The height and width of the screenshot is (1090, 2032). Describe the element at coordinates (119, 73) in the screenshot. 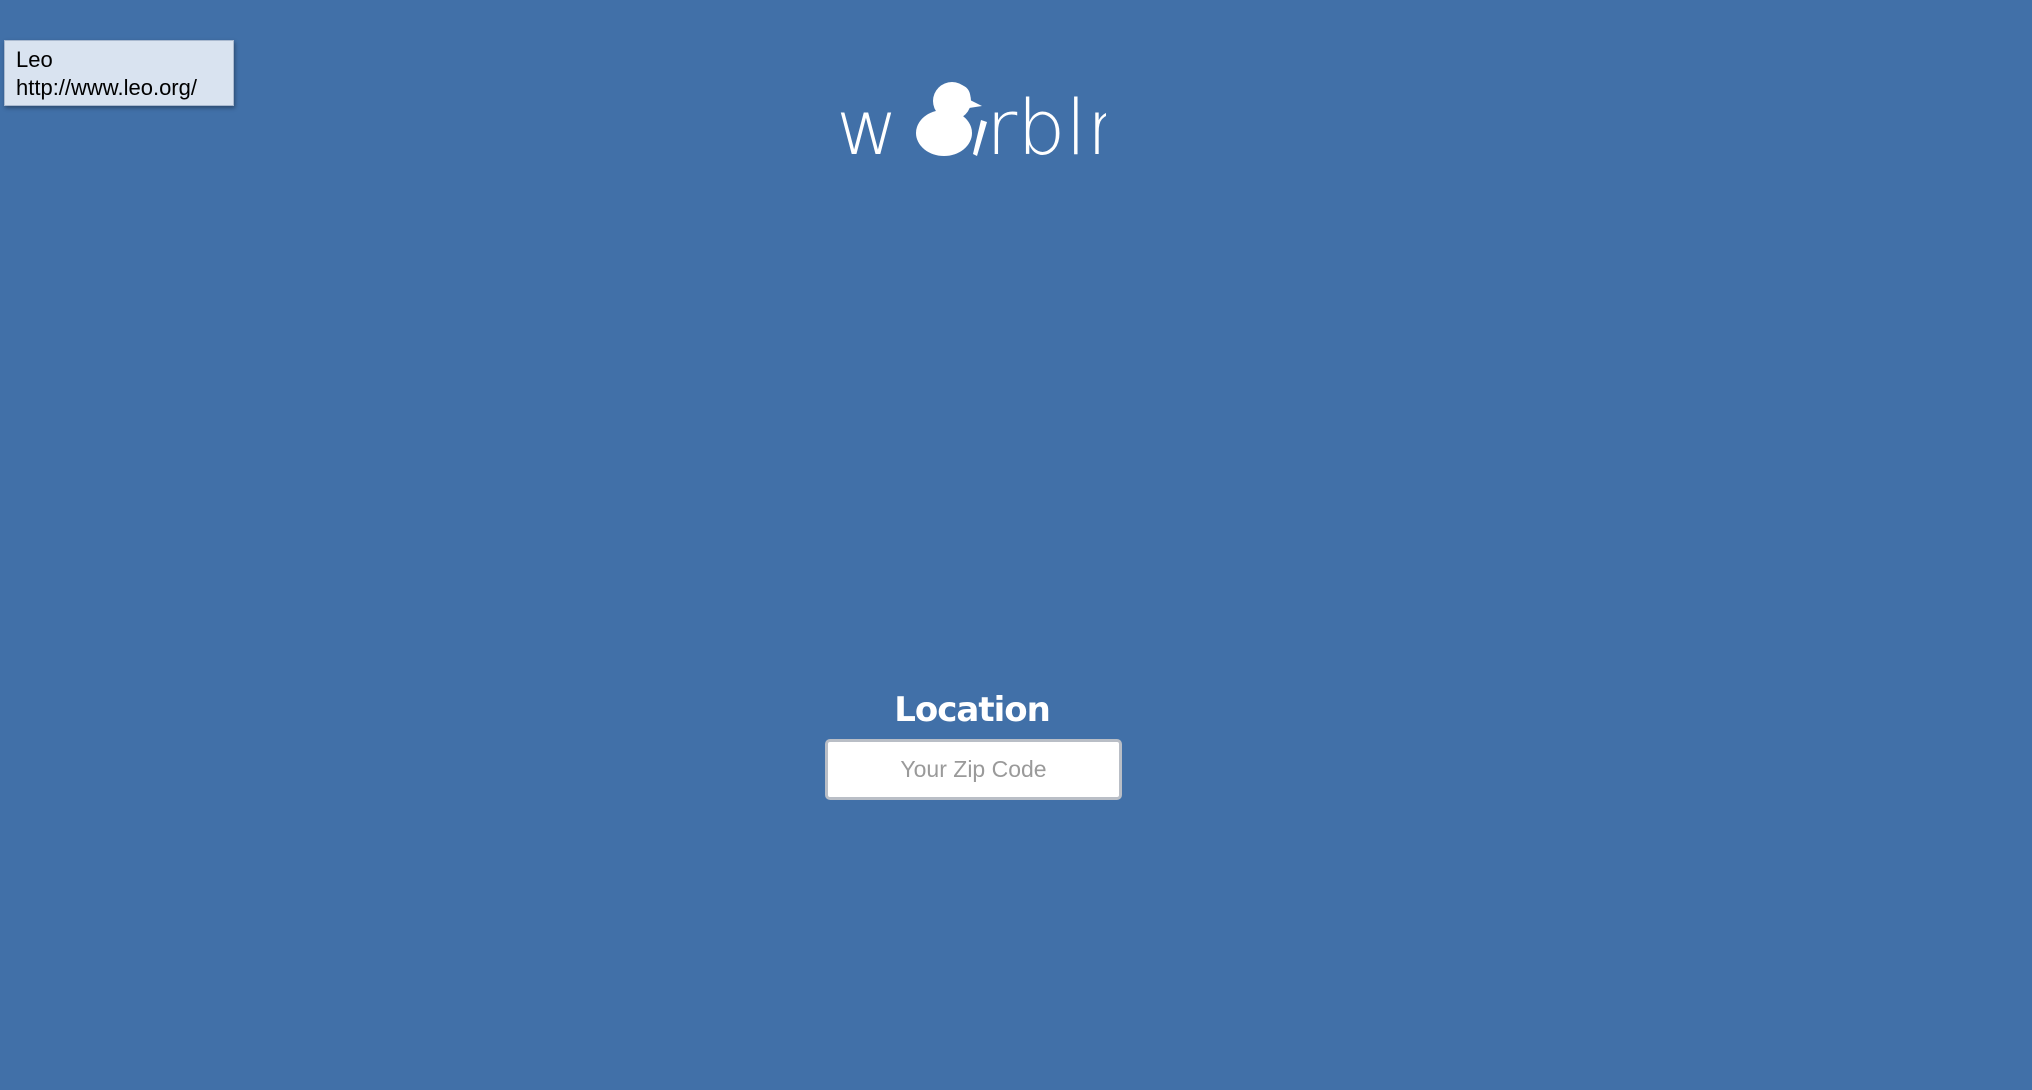

I see `link-tooltip: Leo http://www.leo.org/` at that location.